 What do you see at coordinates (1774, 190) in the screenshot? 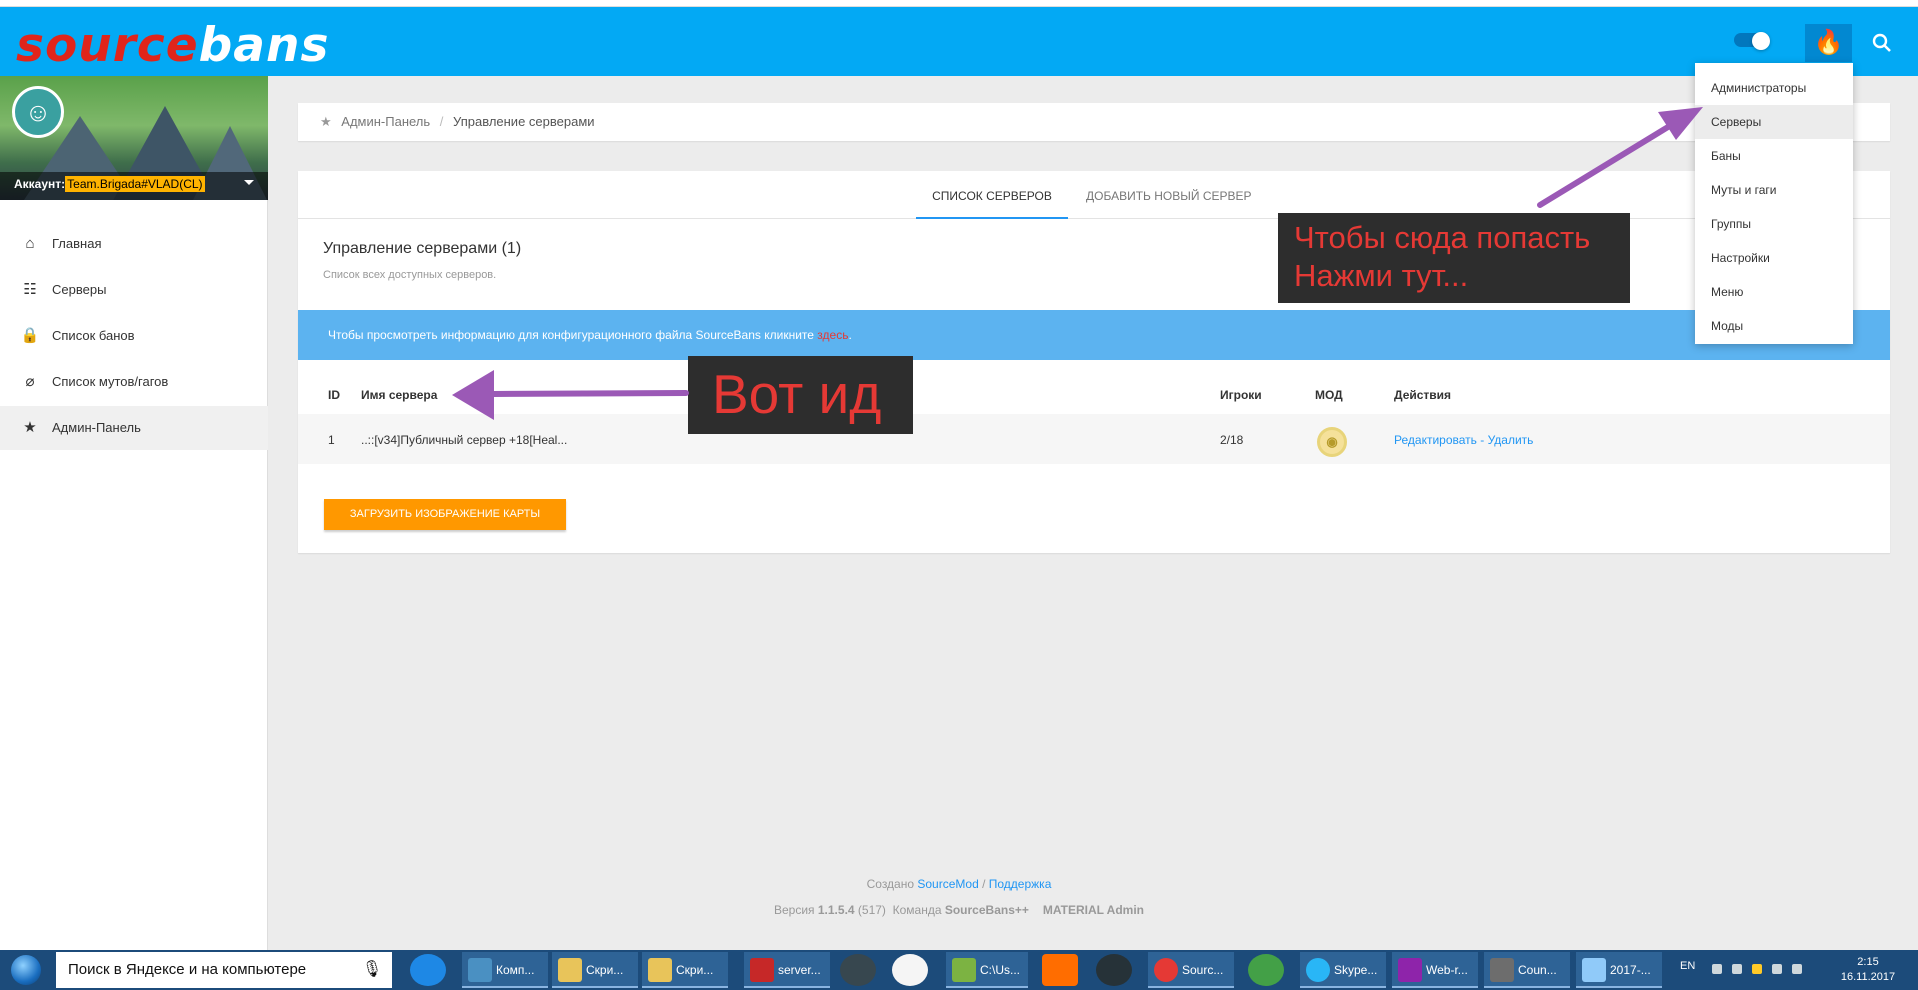
I see `menu-item-mutes: Муты и гаги` at bounding box center [1774, 190].